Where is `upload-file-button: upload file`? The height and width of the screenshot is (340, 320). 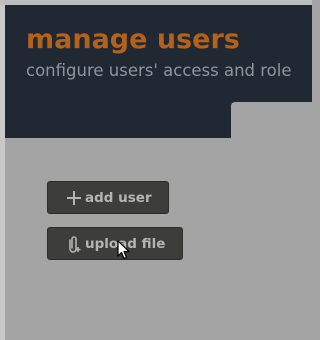
upload-file-button: upload file is located at coordinates (115, 243).